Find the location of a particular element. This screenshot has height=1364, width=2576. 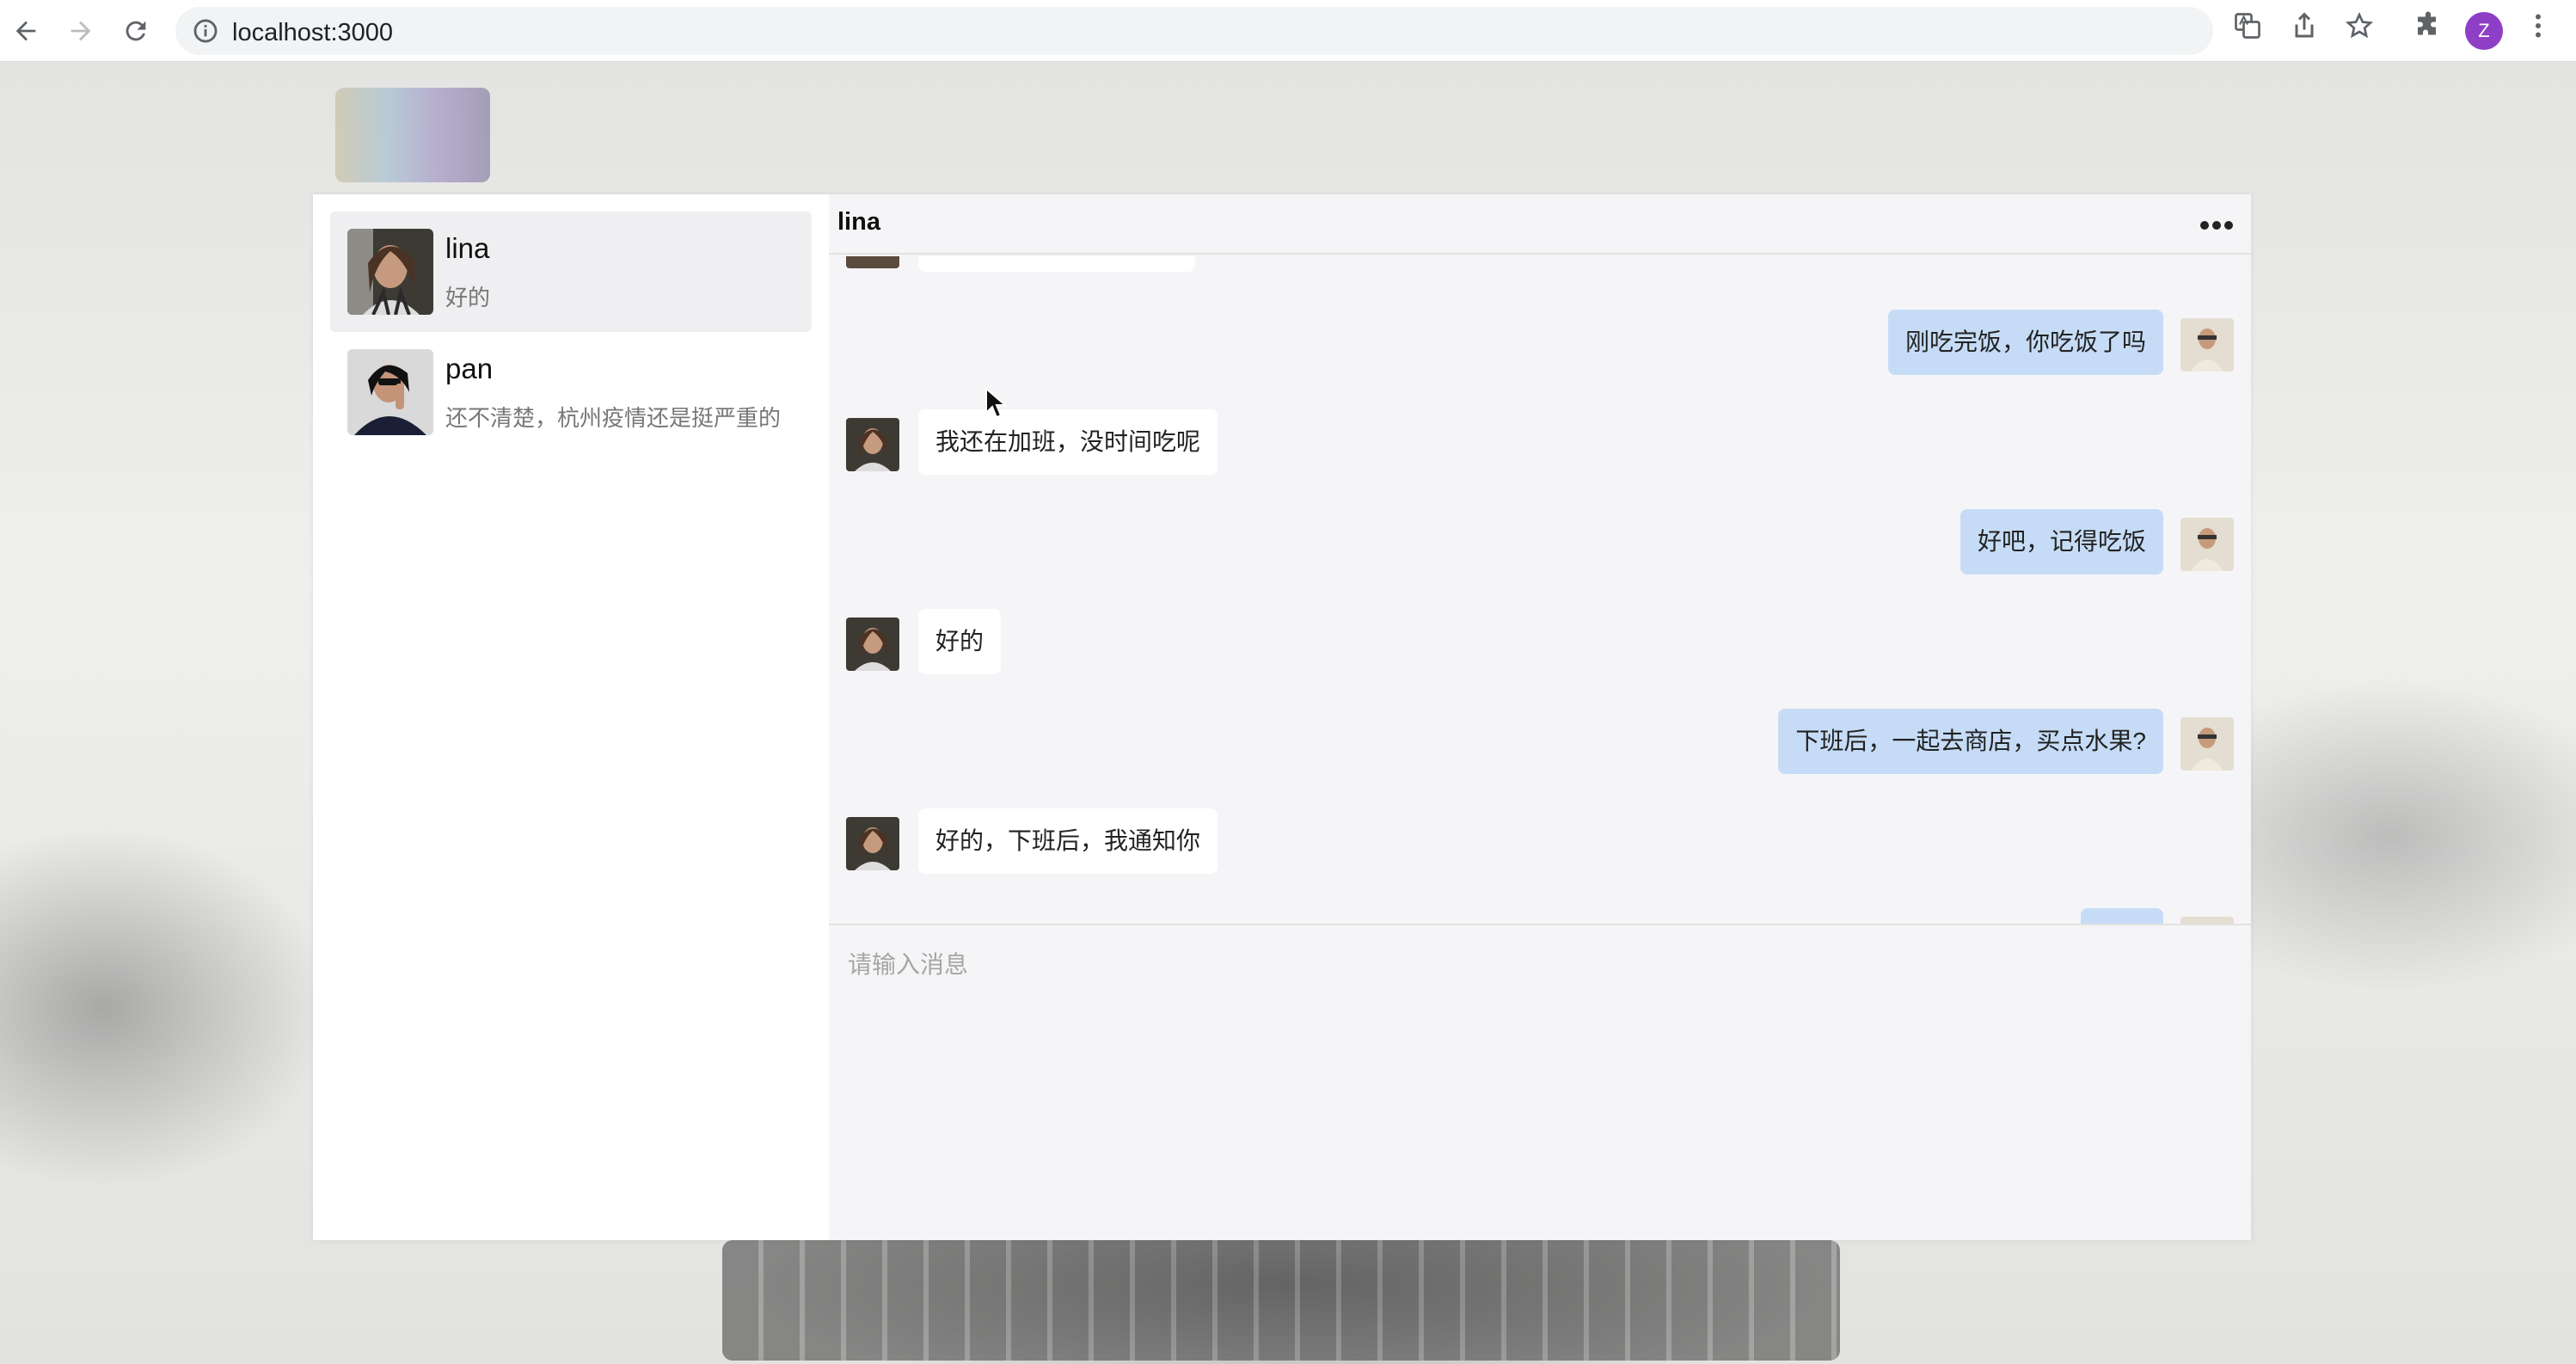

message-outgoing: 刚吃完饭，你吃饭了吗 is located at coordinates (1540, 342).